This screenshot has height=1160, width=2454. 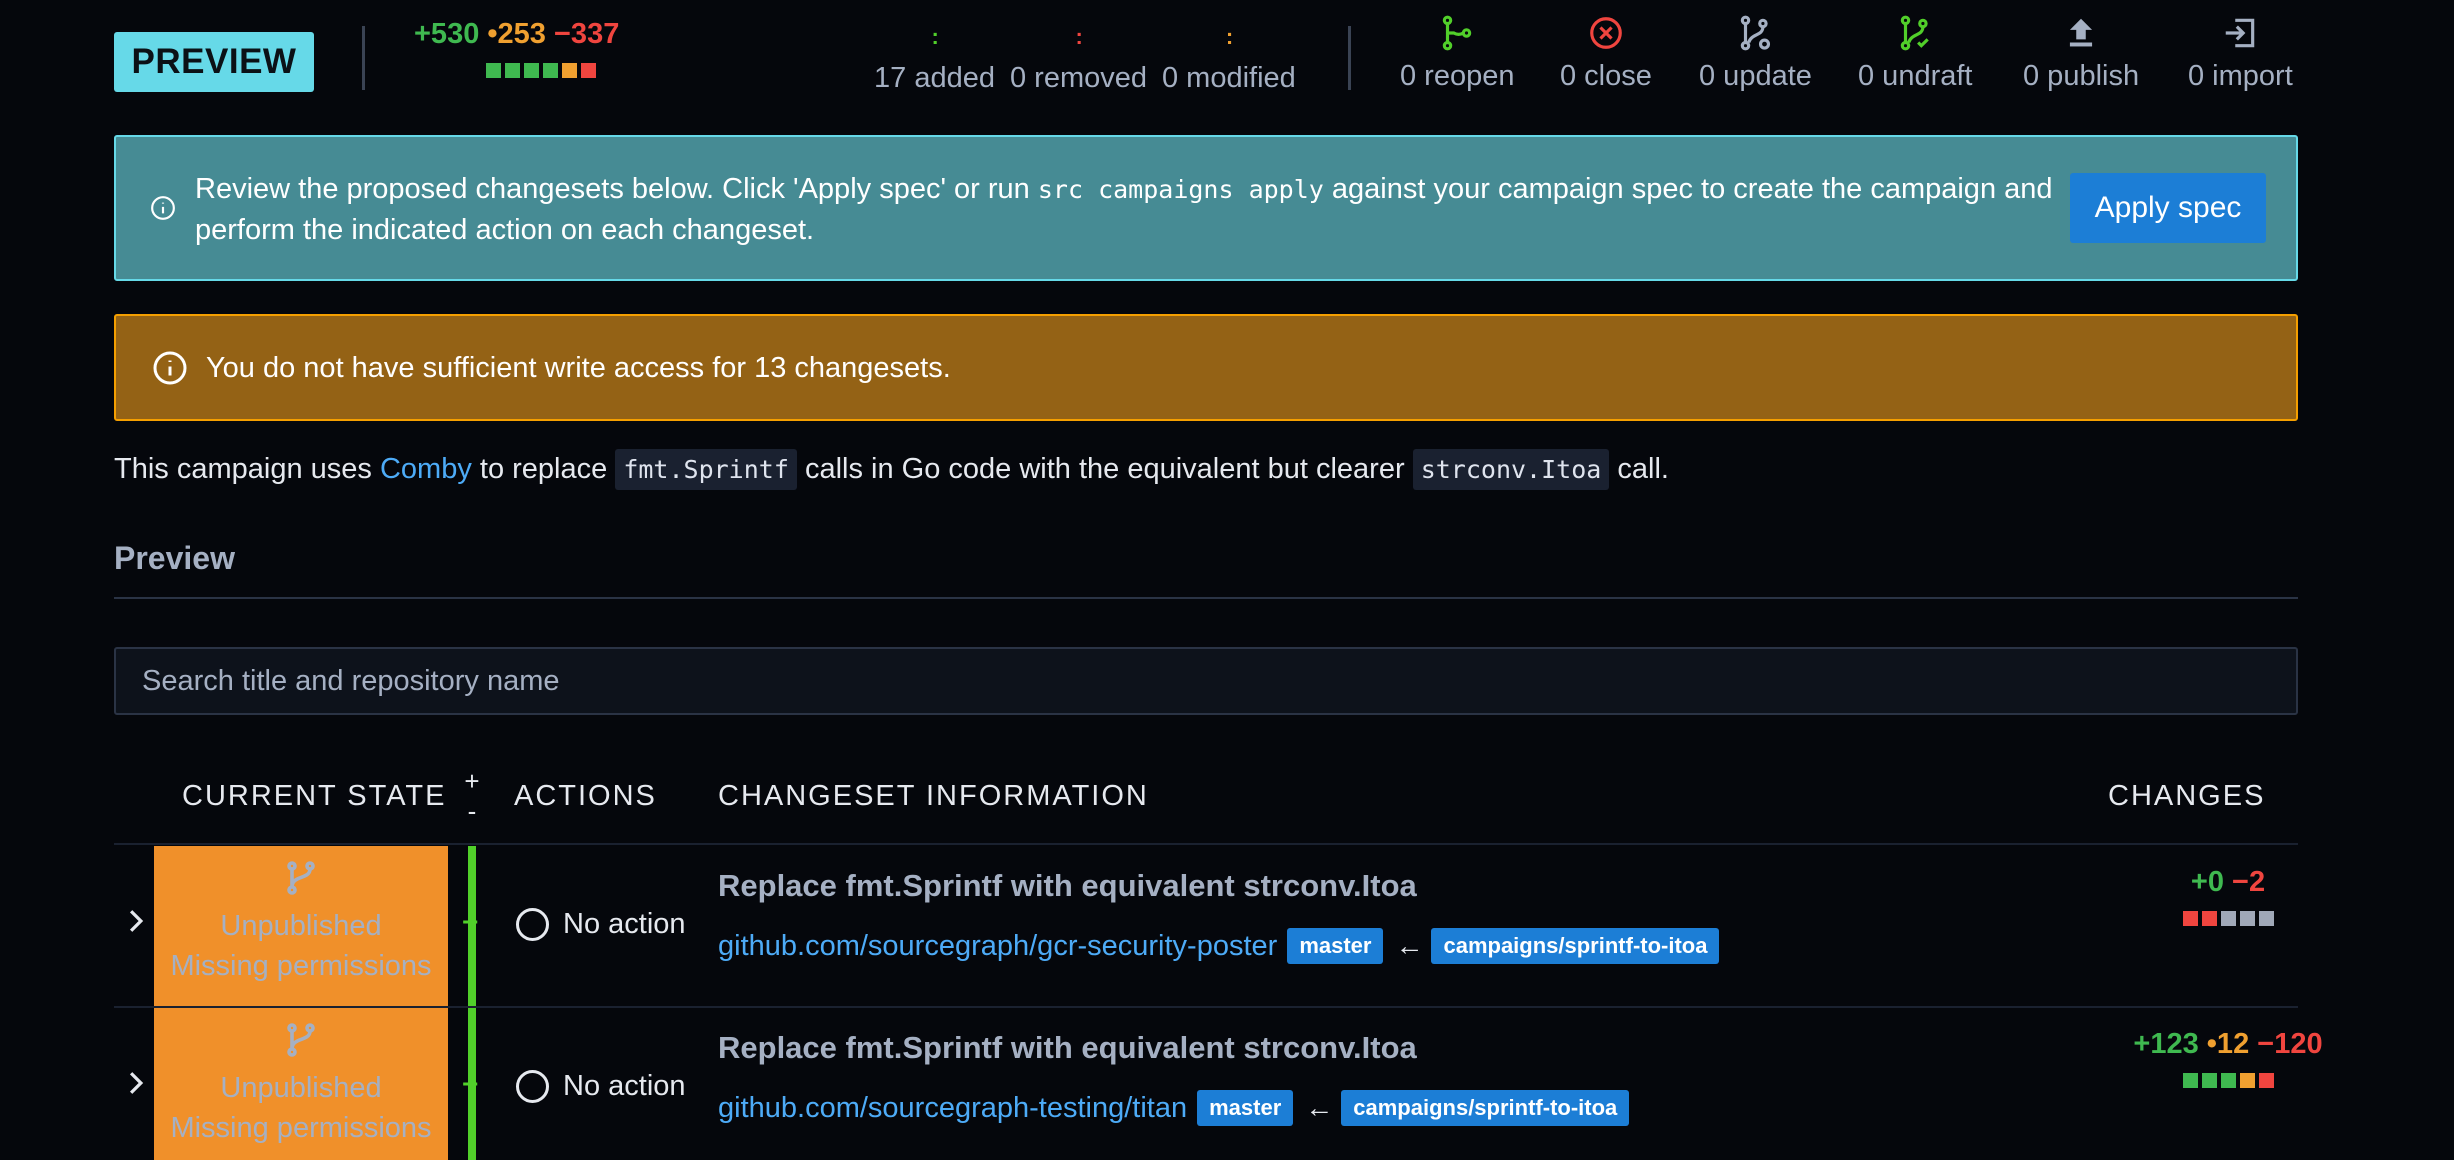 What do you see at coordinates (1606, 76) in the screenshot?
I see `close-label: 0 close` at bounding box center [1606, 76].